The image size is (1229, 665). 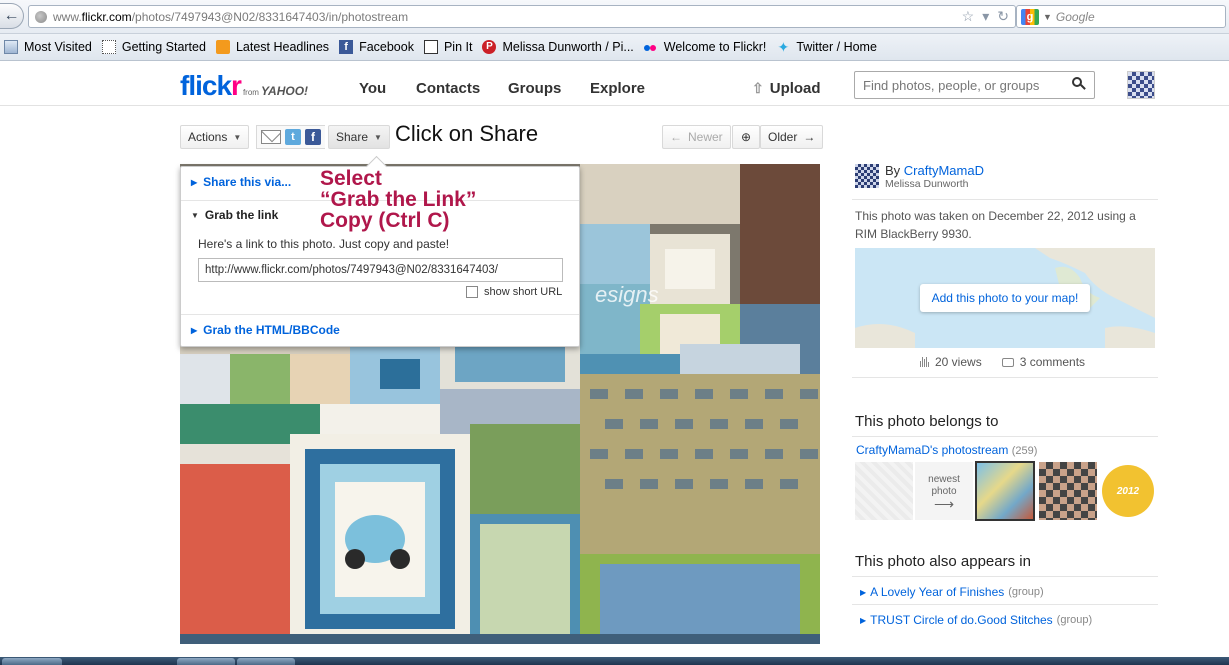 What do you see at coordinates (676, 137) in the screenshot?
I see `left-arrow-icon: ←` at bounding box center [676, 137].